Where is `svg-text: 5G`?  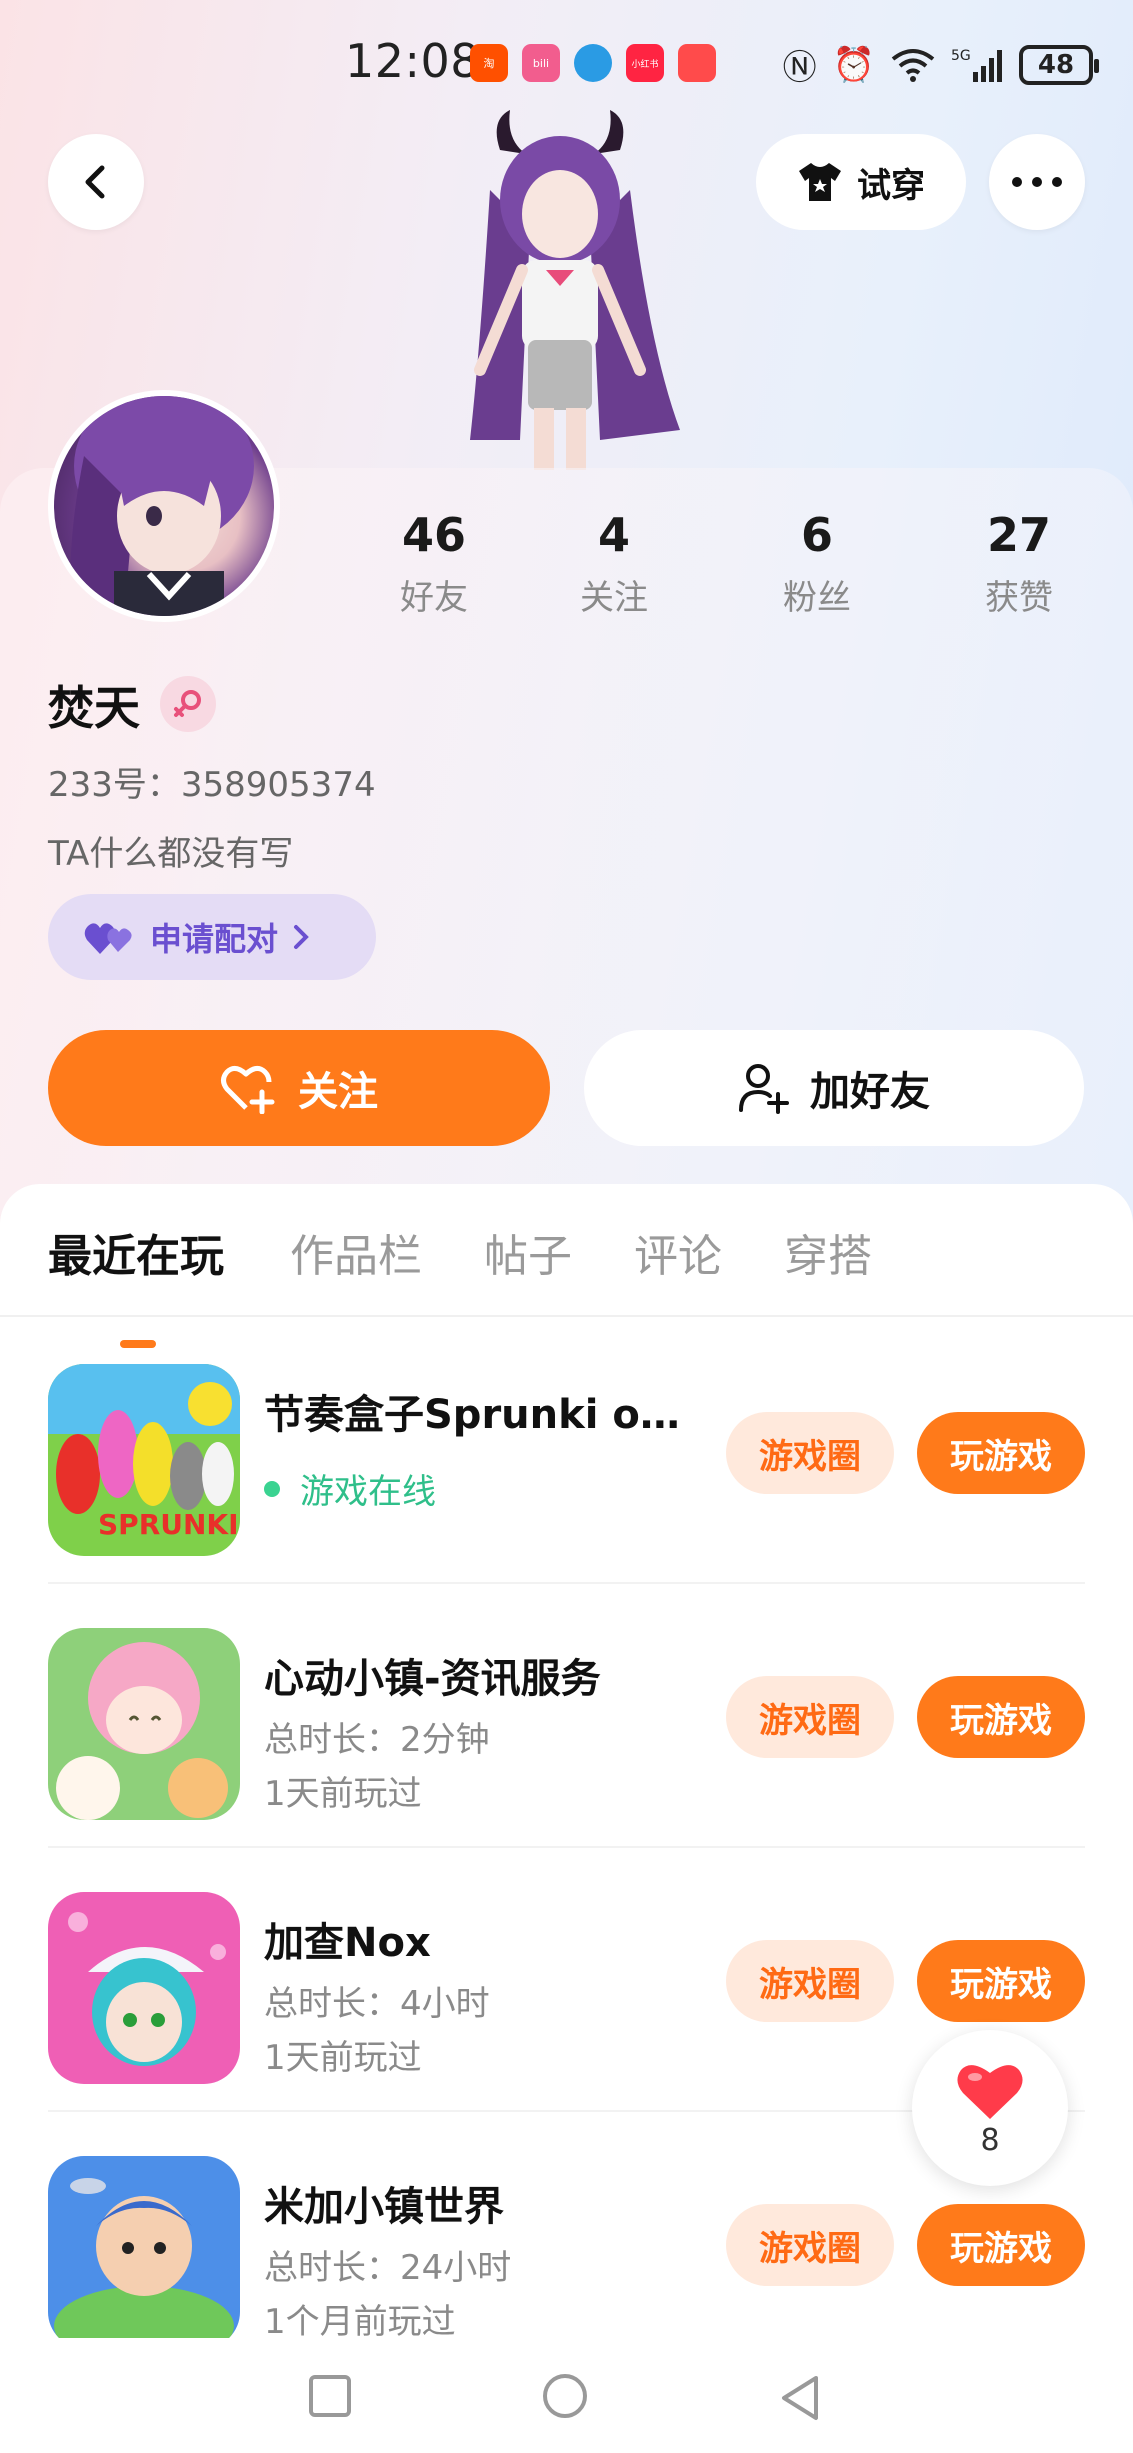 svg-text: 5G is located at coordinates (961, 56).